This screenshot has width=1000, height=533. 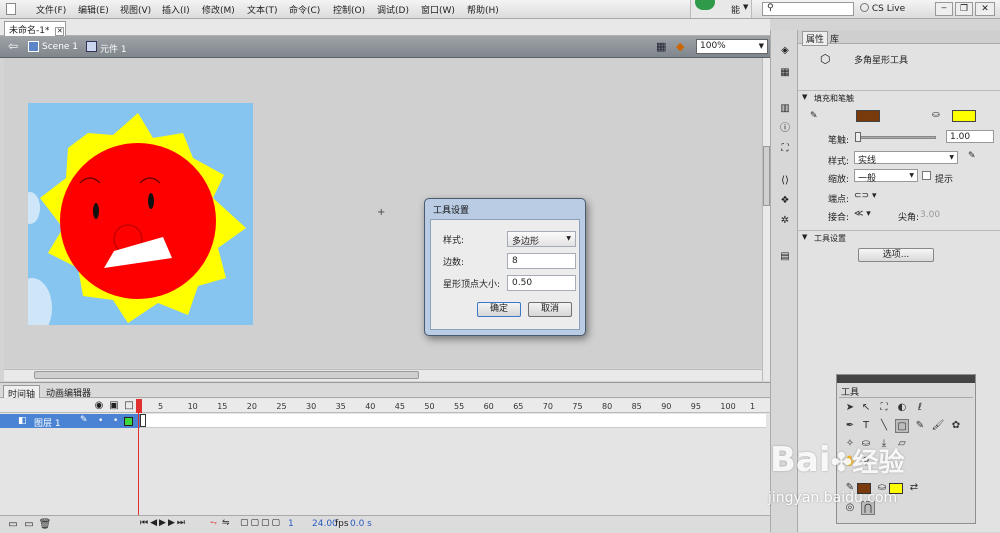 I want to click on brush-tool-icon: 🖌, so click(x=938, y=426).